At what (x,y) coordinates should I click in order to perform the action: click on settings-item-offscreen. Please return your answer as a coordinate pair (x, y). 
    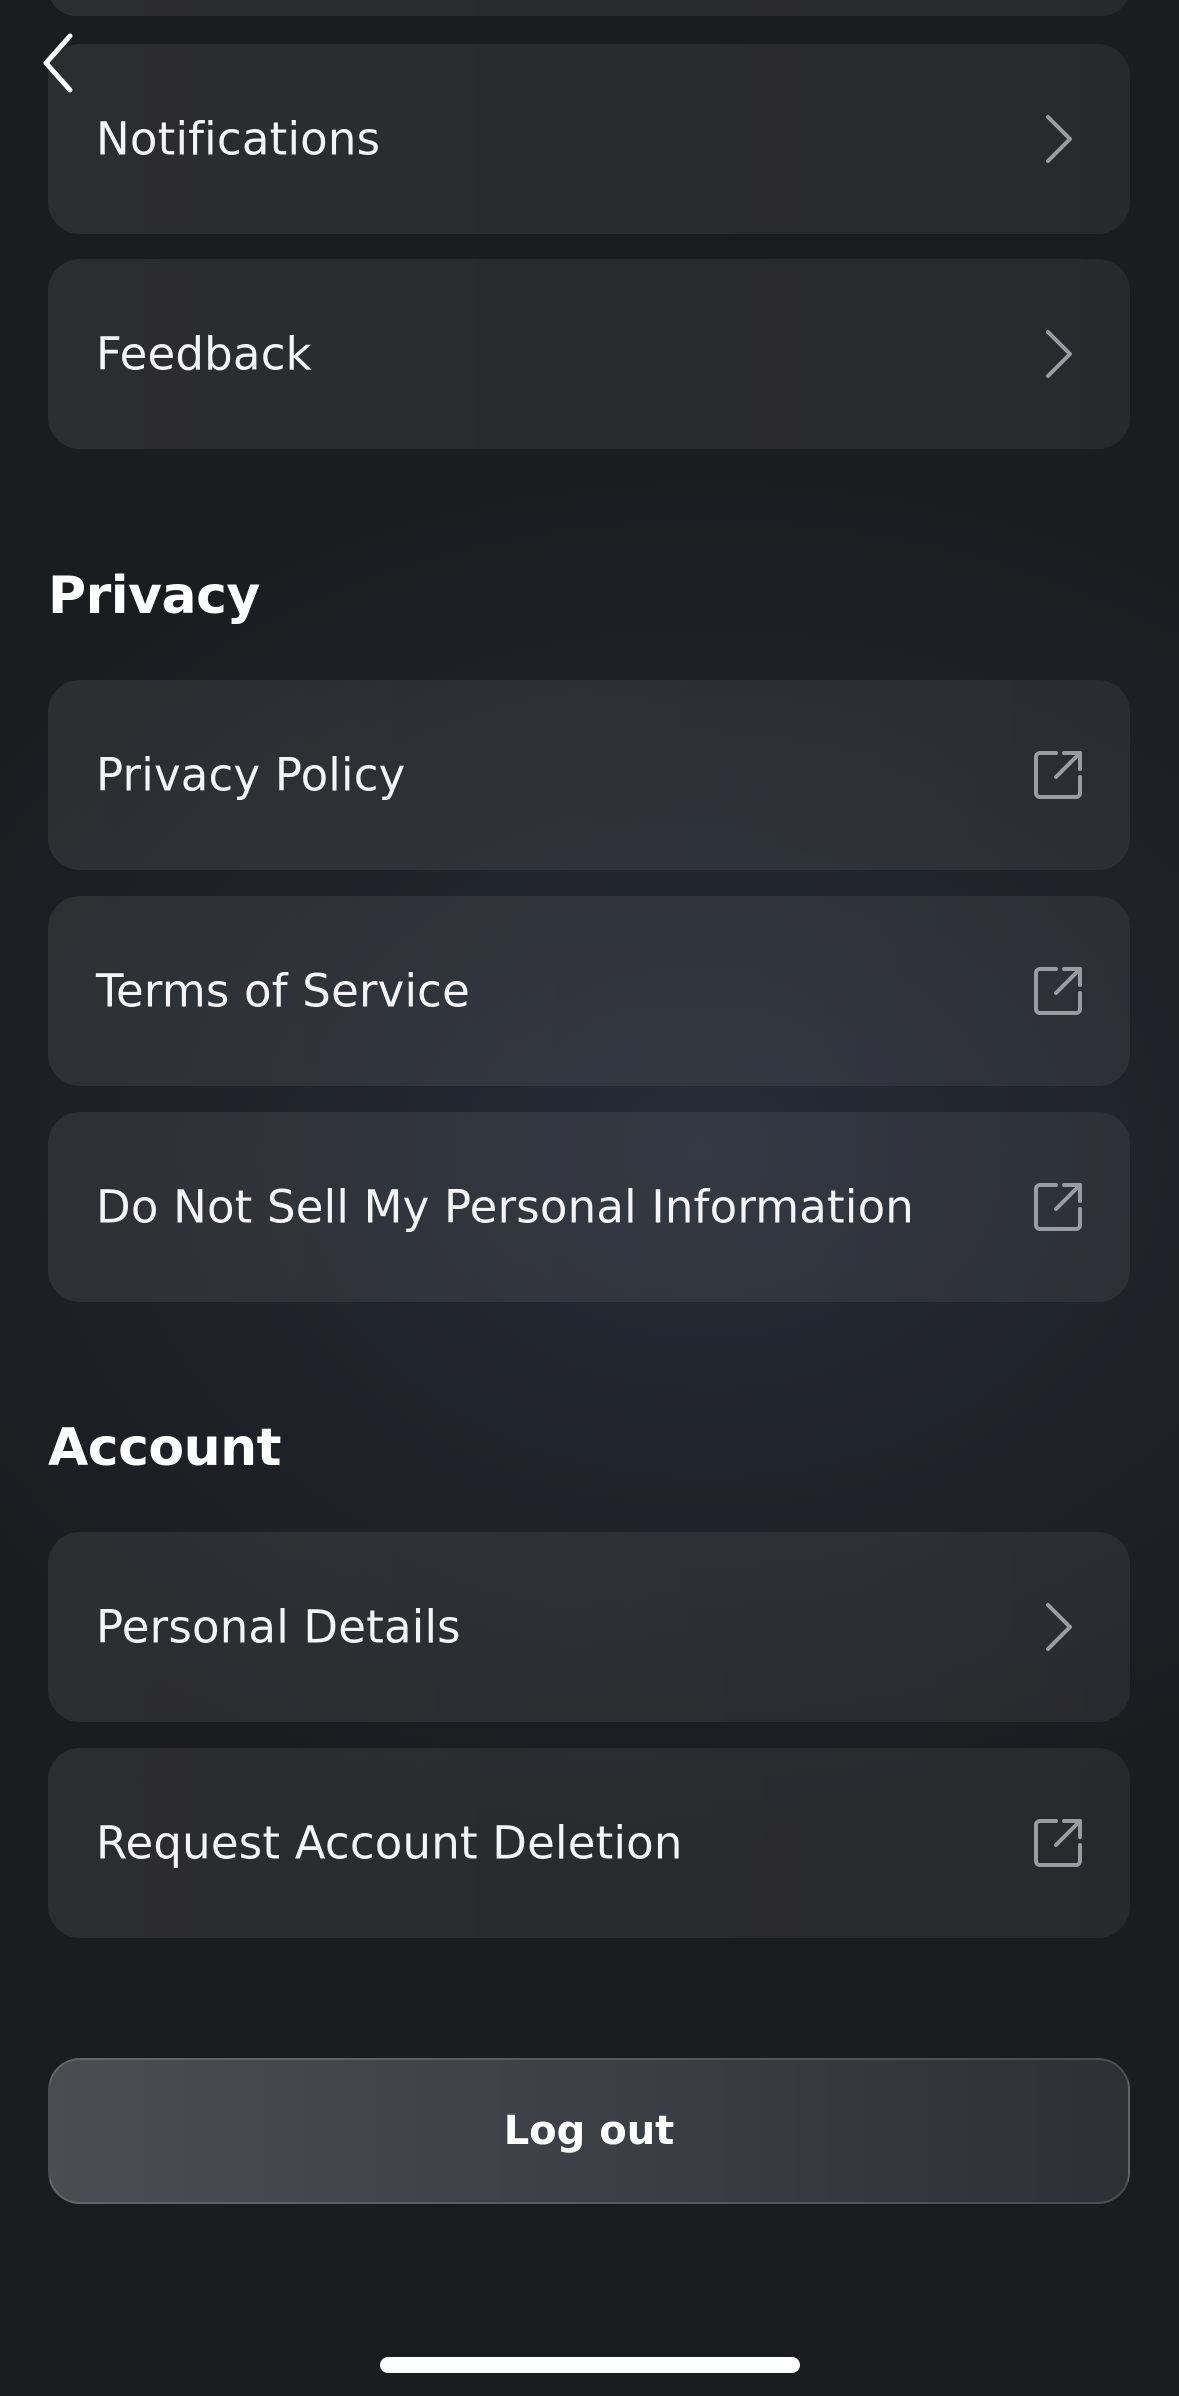
    Looking at the image, I should click on (589, 8).